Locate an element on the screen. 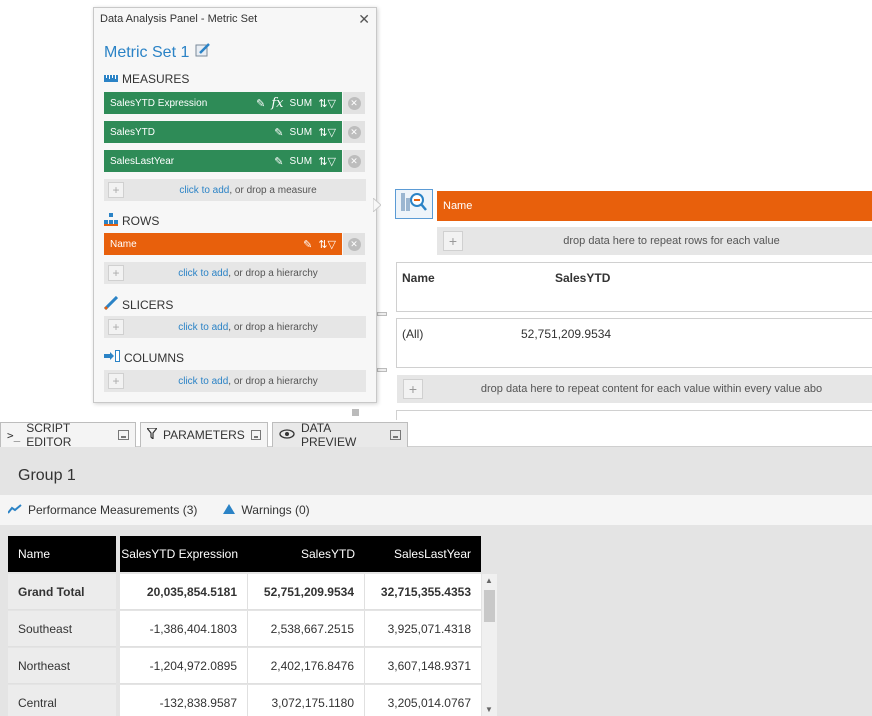  tab-label: DATA PREVIEW is located at coordinates (329, 435).